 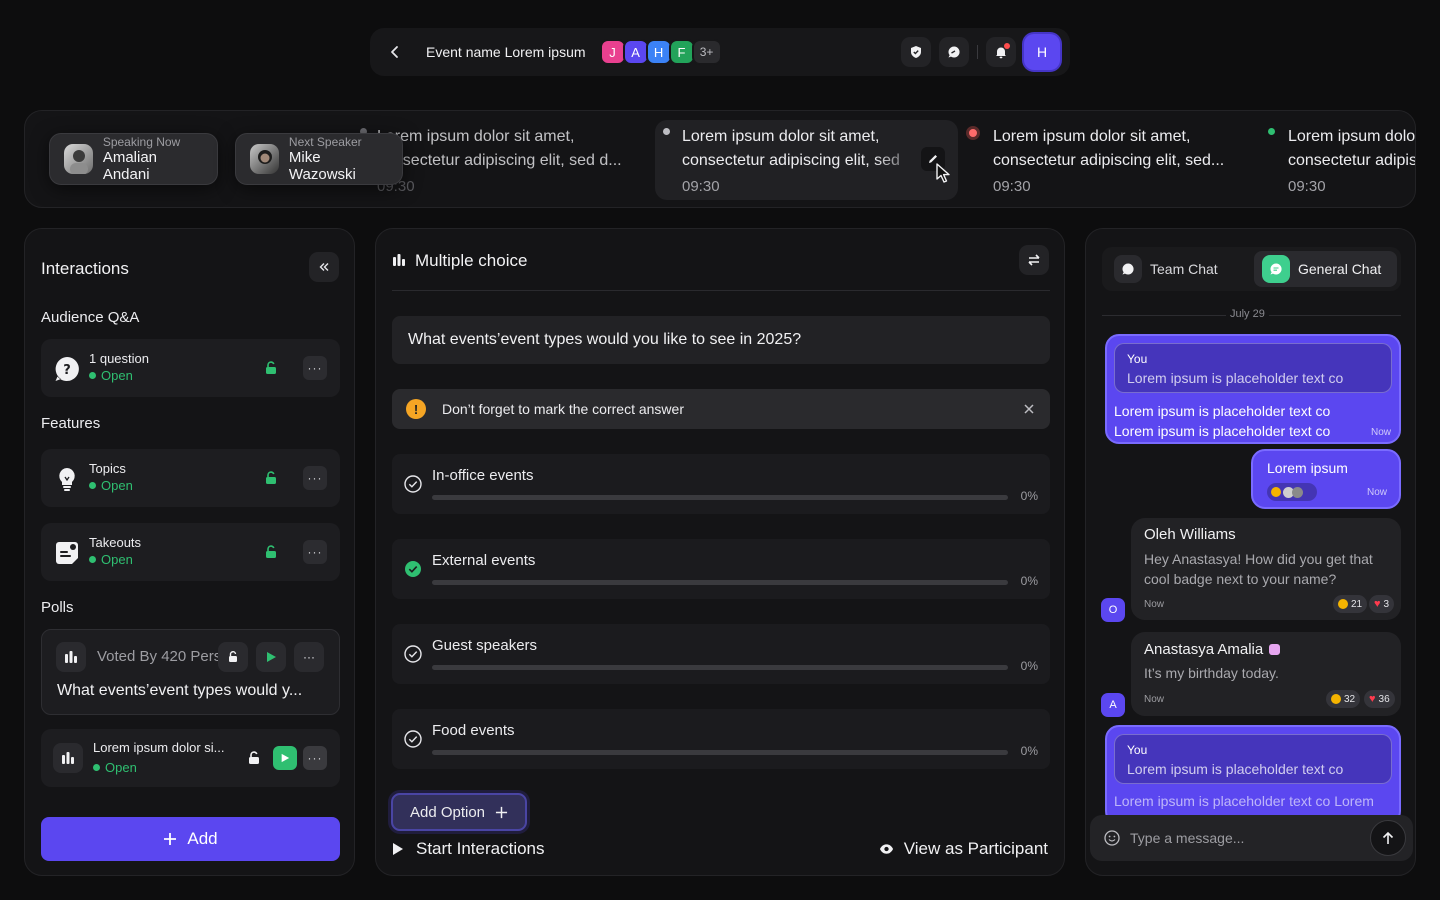 What do you see at coordinates (1113, 610) in the screenshot?
I see `avatar: O` at bounding box center [1113, 610].